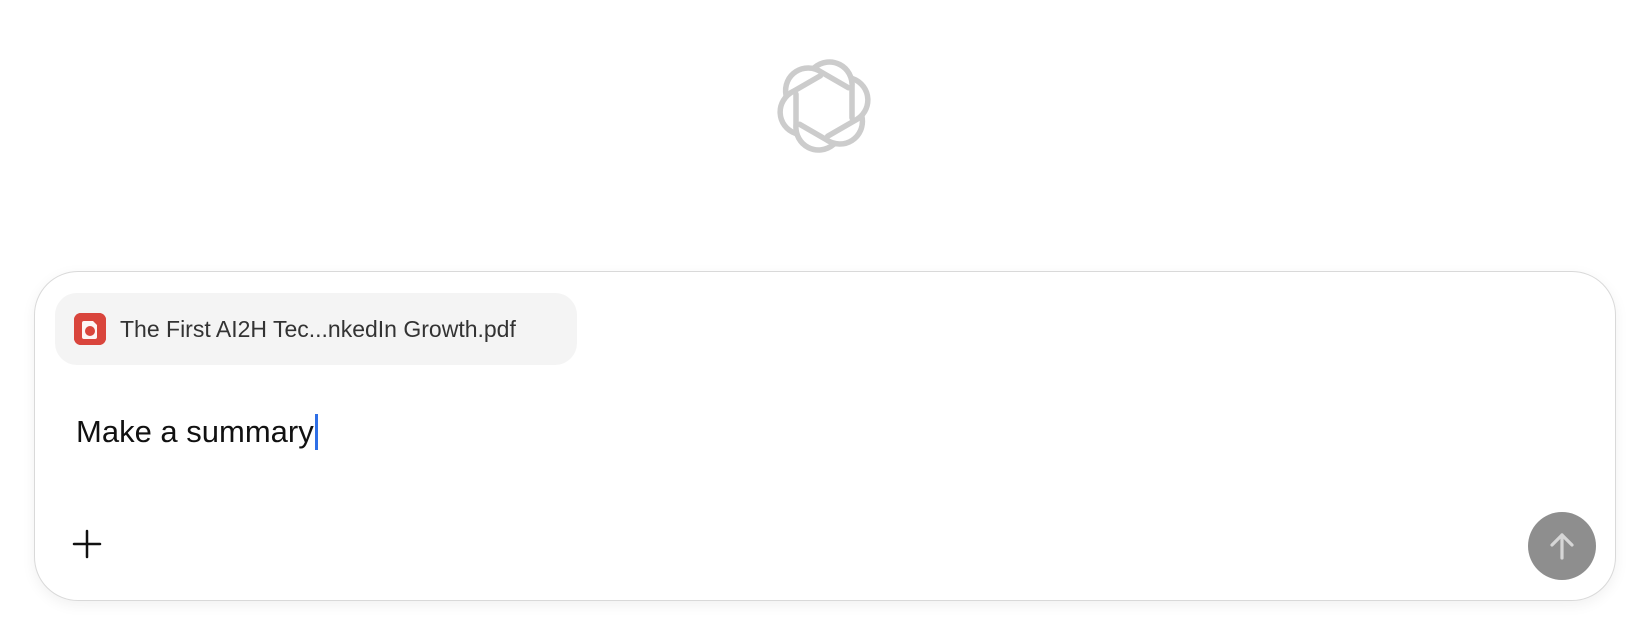 The width and height of the screenshot is (1652, 632). What do you see at coordinates (316, 432) in the screenshot?
I see `text-caret` at bounding box center [316, 432].